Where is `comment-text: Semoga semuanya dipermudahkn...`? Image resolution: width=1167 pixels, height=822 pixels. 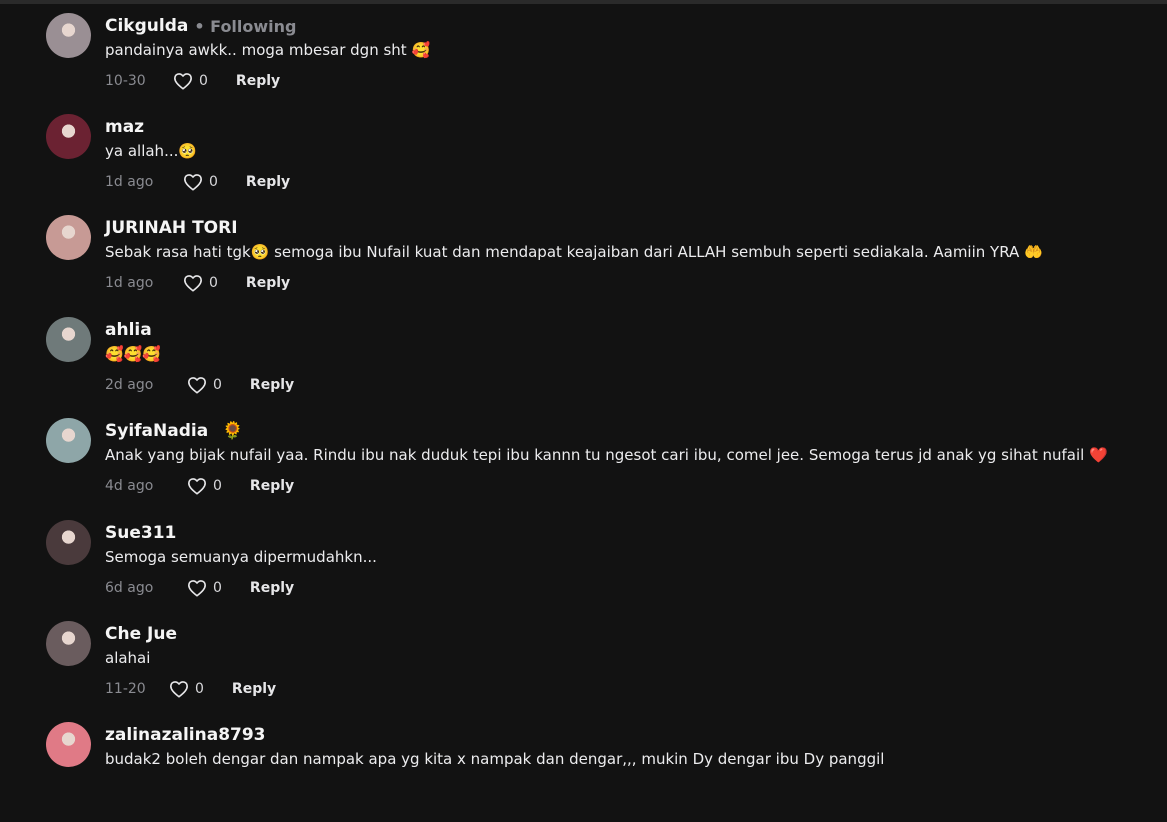 comment-text: Semoga semuanya dipermudahkn... is located at coordinates (241, 557).